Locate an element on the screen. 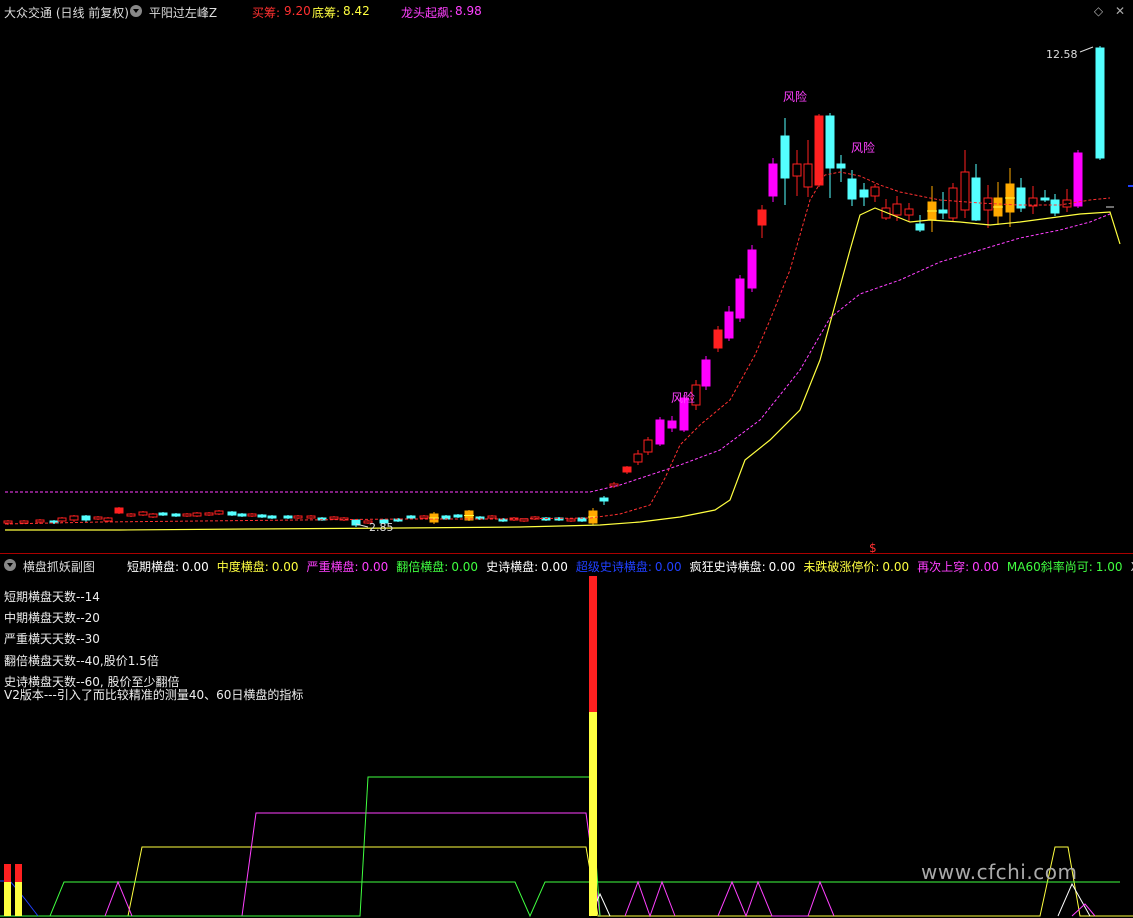  indicator-label: 超级史诗横盘: is located at coordinates (614, 567).